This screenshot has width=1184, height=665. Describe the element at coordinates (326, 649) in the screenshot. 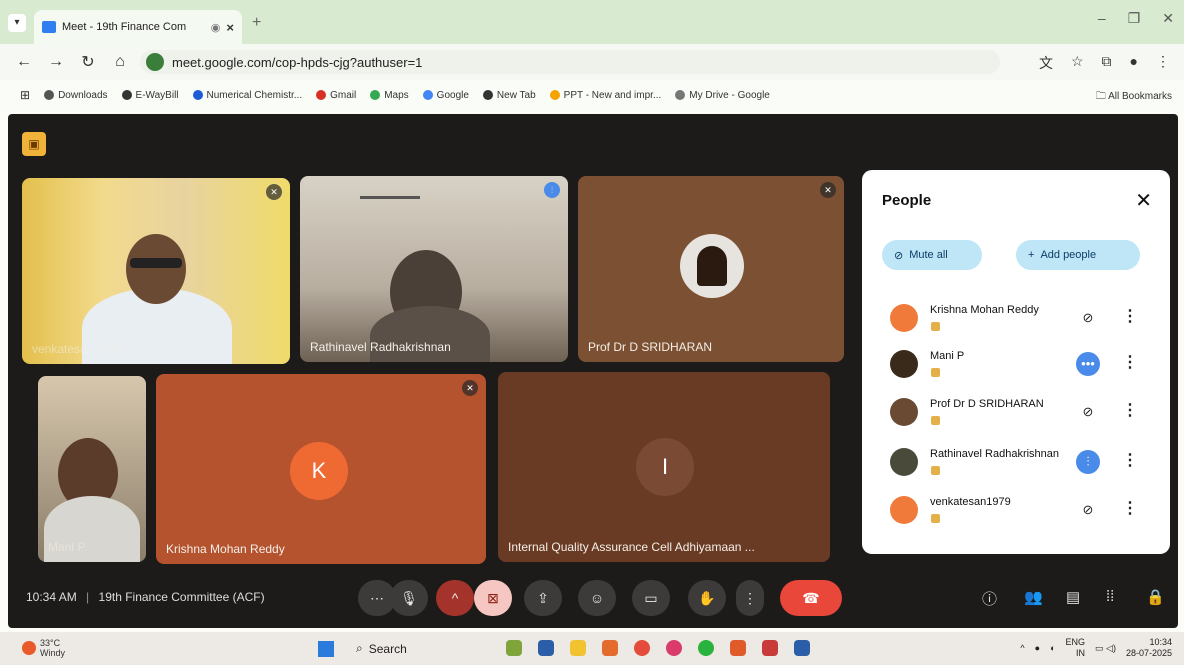

I see `windows-start-icon` at that location.